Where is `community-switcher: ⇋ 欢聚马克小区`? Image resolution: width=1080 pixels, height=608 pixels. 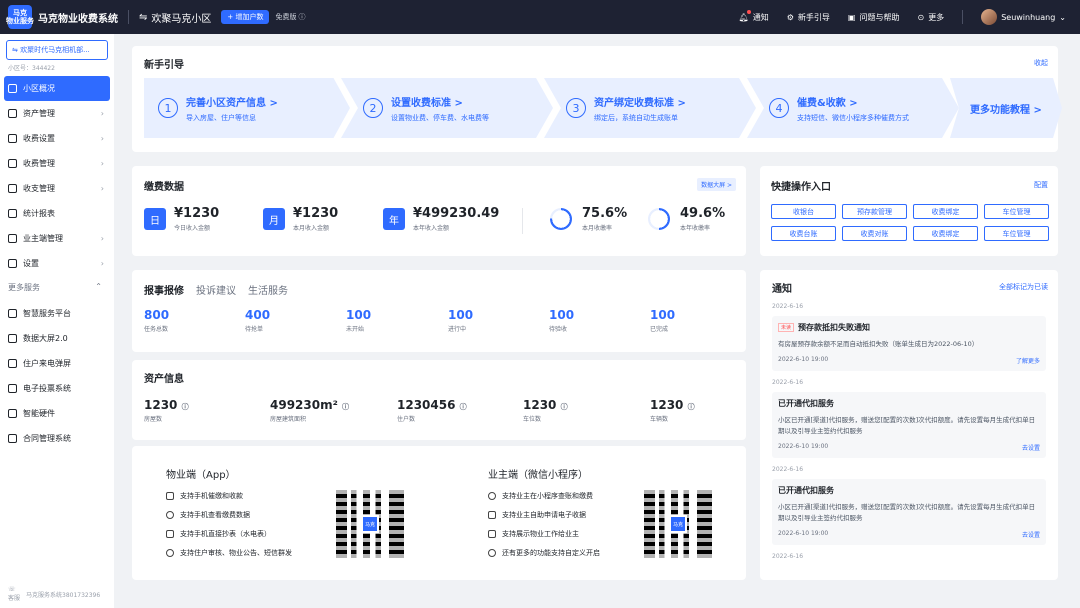 community-switcher: ⇋ 欢聚马克小区 is located at coordinates (175, 17).